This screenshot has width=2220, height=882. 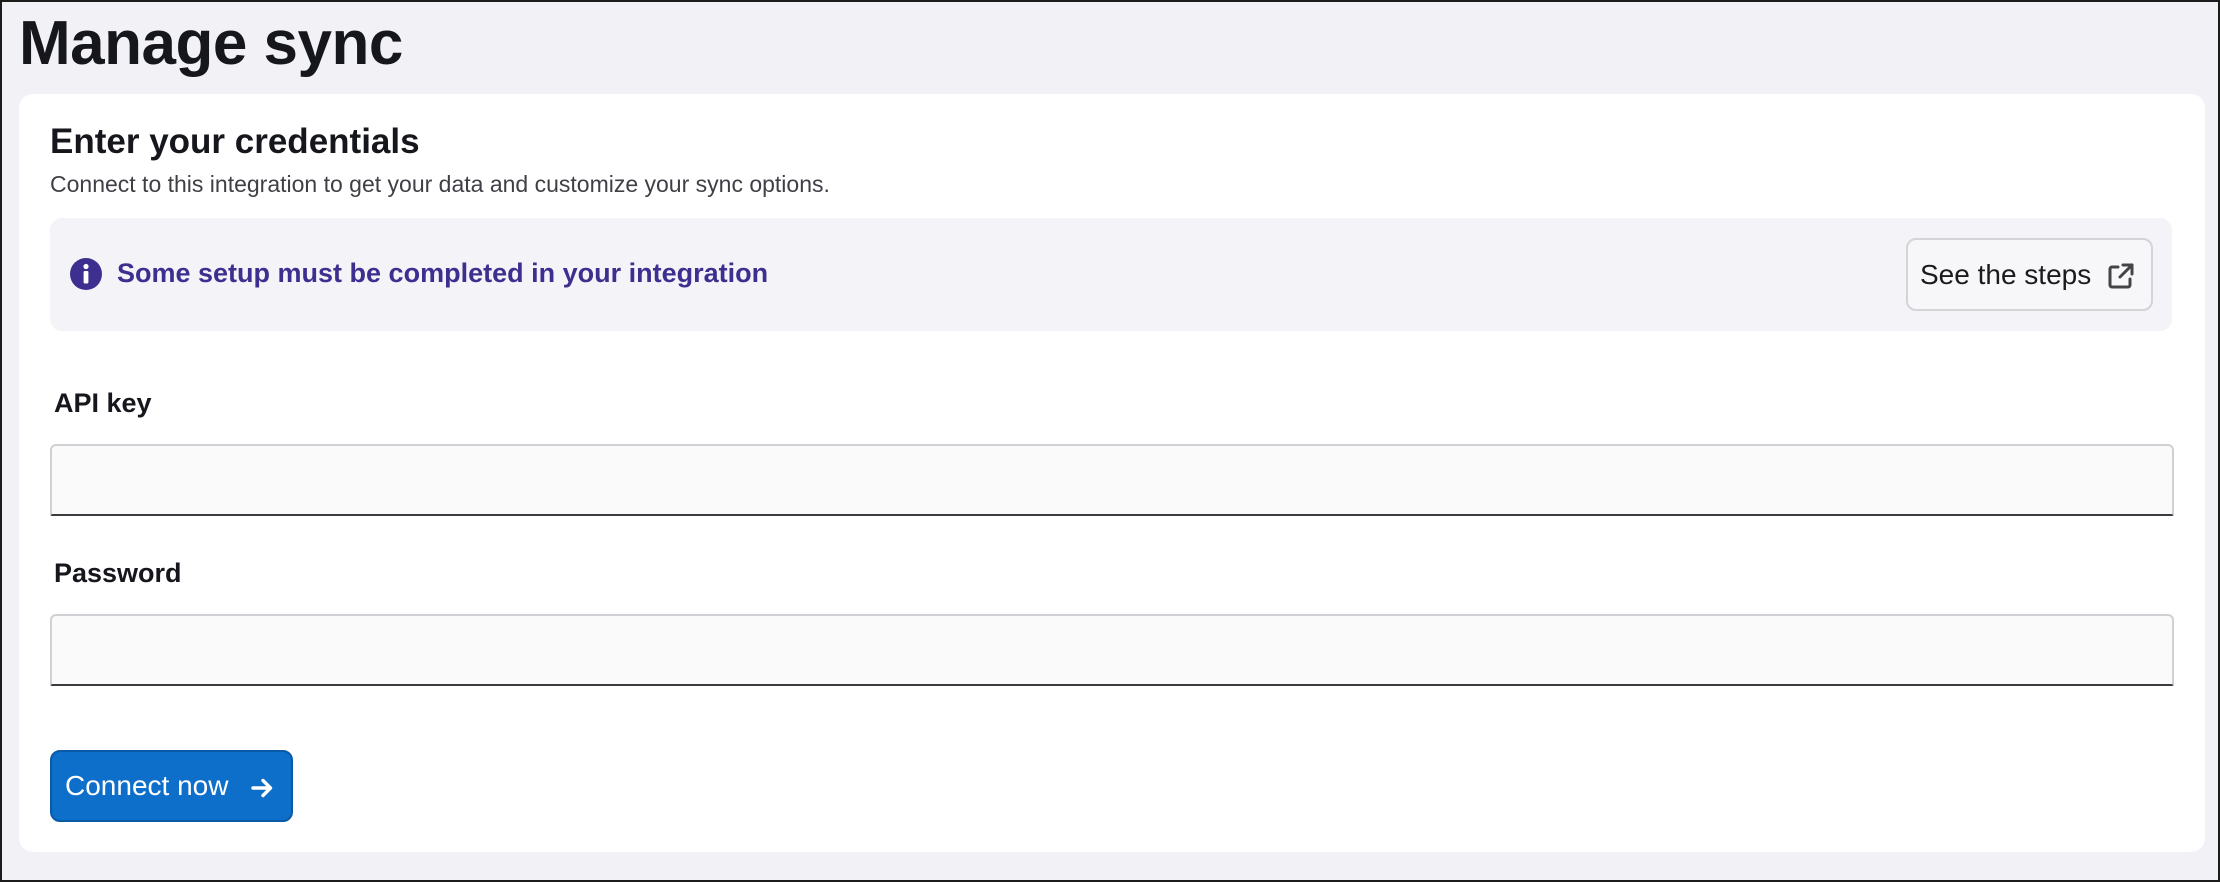 What do you see at coordinates (1112, 650) in the screenshot?
I see `password-input` at bounding box center [1112, 650].